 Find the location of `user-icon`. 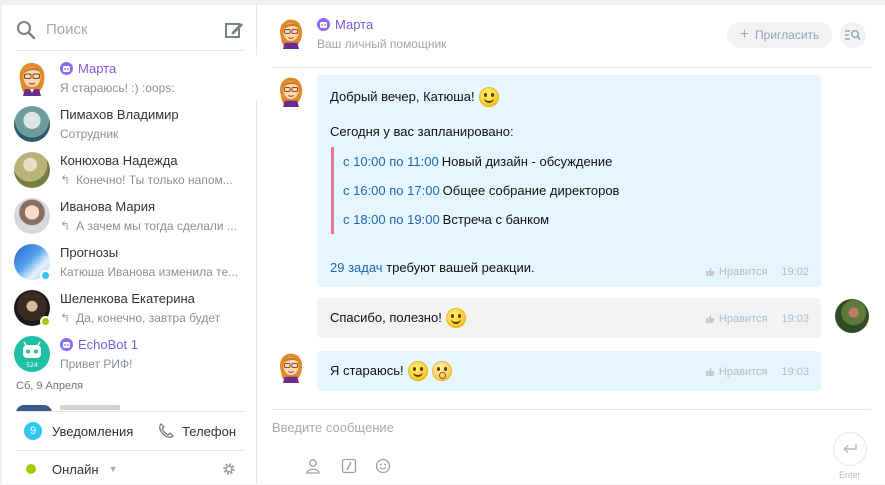

user-icon is located at coordinates (313, 466).